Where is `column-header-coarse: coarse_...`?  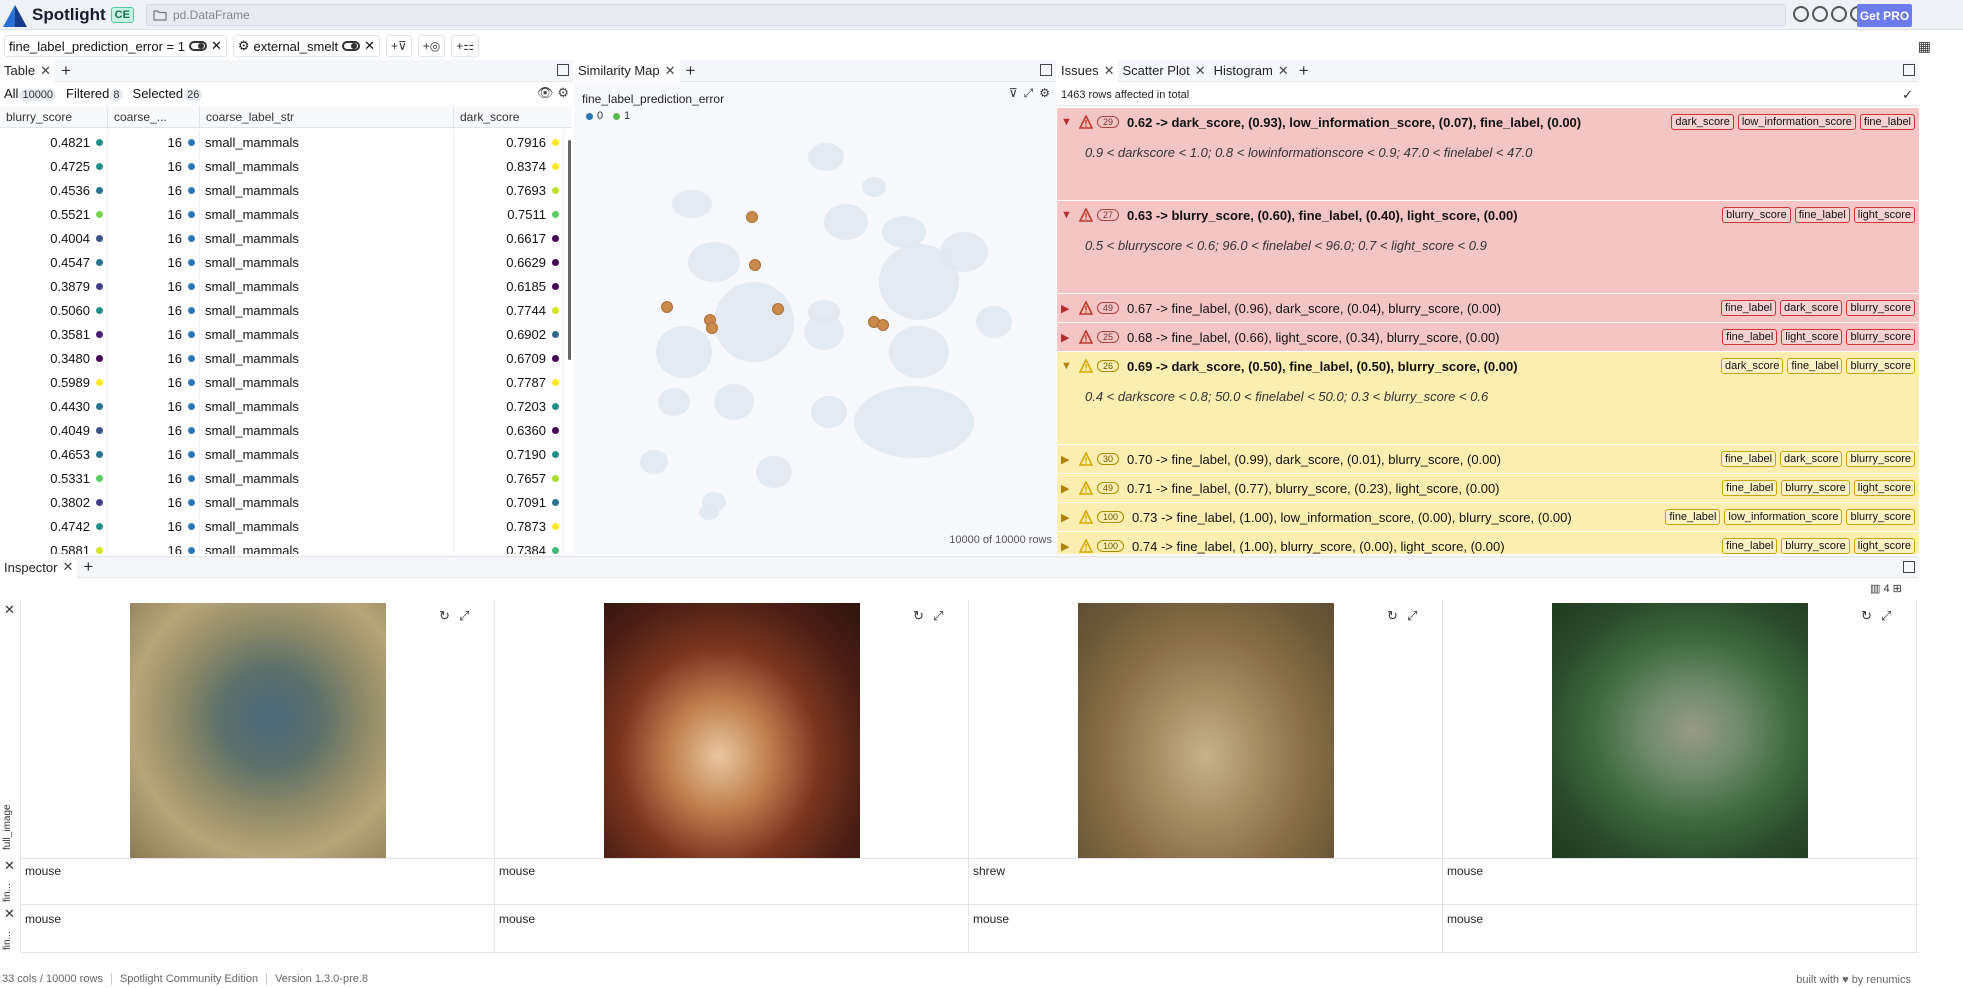 column-header-coarse: coarse_... is located at coordinates (154, 117).